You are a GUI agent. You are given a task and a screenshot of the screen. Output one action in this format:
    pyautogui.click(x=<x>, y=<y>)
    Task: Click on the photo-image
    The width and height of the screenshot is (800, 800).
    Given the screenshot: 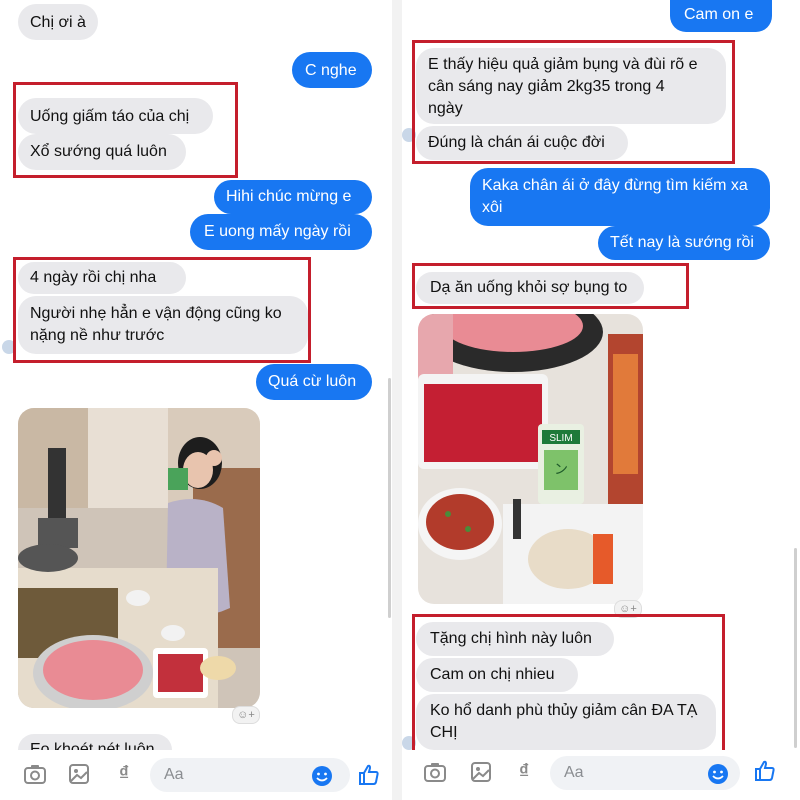 What is the action you would take?
    pyautogui.click(x=139, y=558)
    